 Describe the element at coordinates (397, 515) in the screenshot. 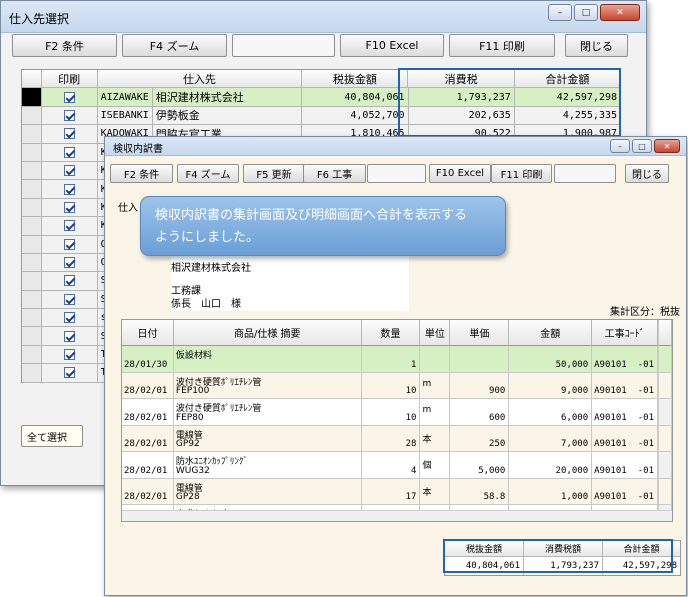

I see `horizontal-scrollbar` at that location.